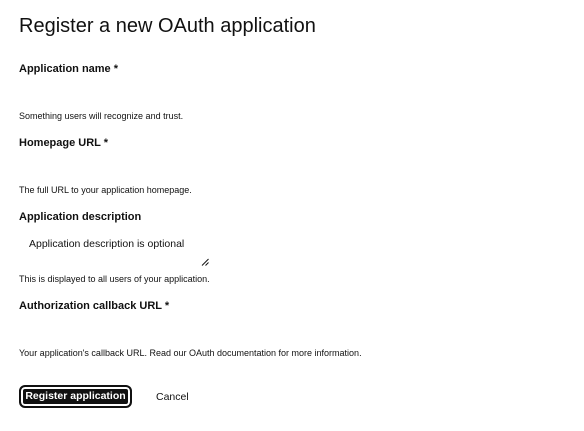 The height and width of the screenshot is (431, 584). Describe the element at coordinates (60, 143) in the screenshot. I see `homepage-url-label-text: Homepage URL` at that location.